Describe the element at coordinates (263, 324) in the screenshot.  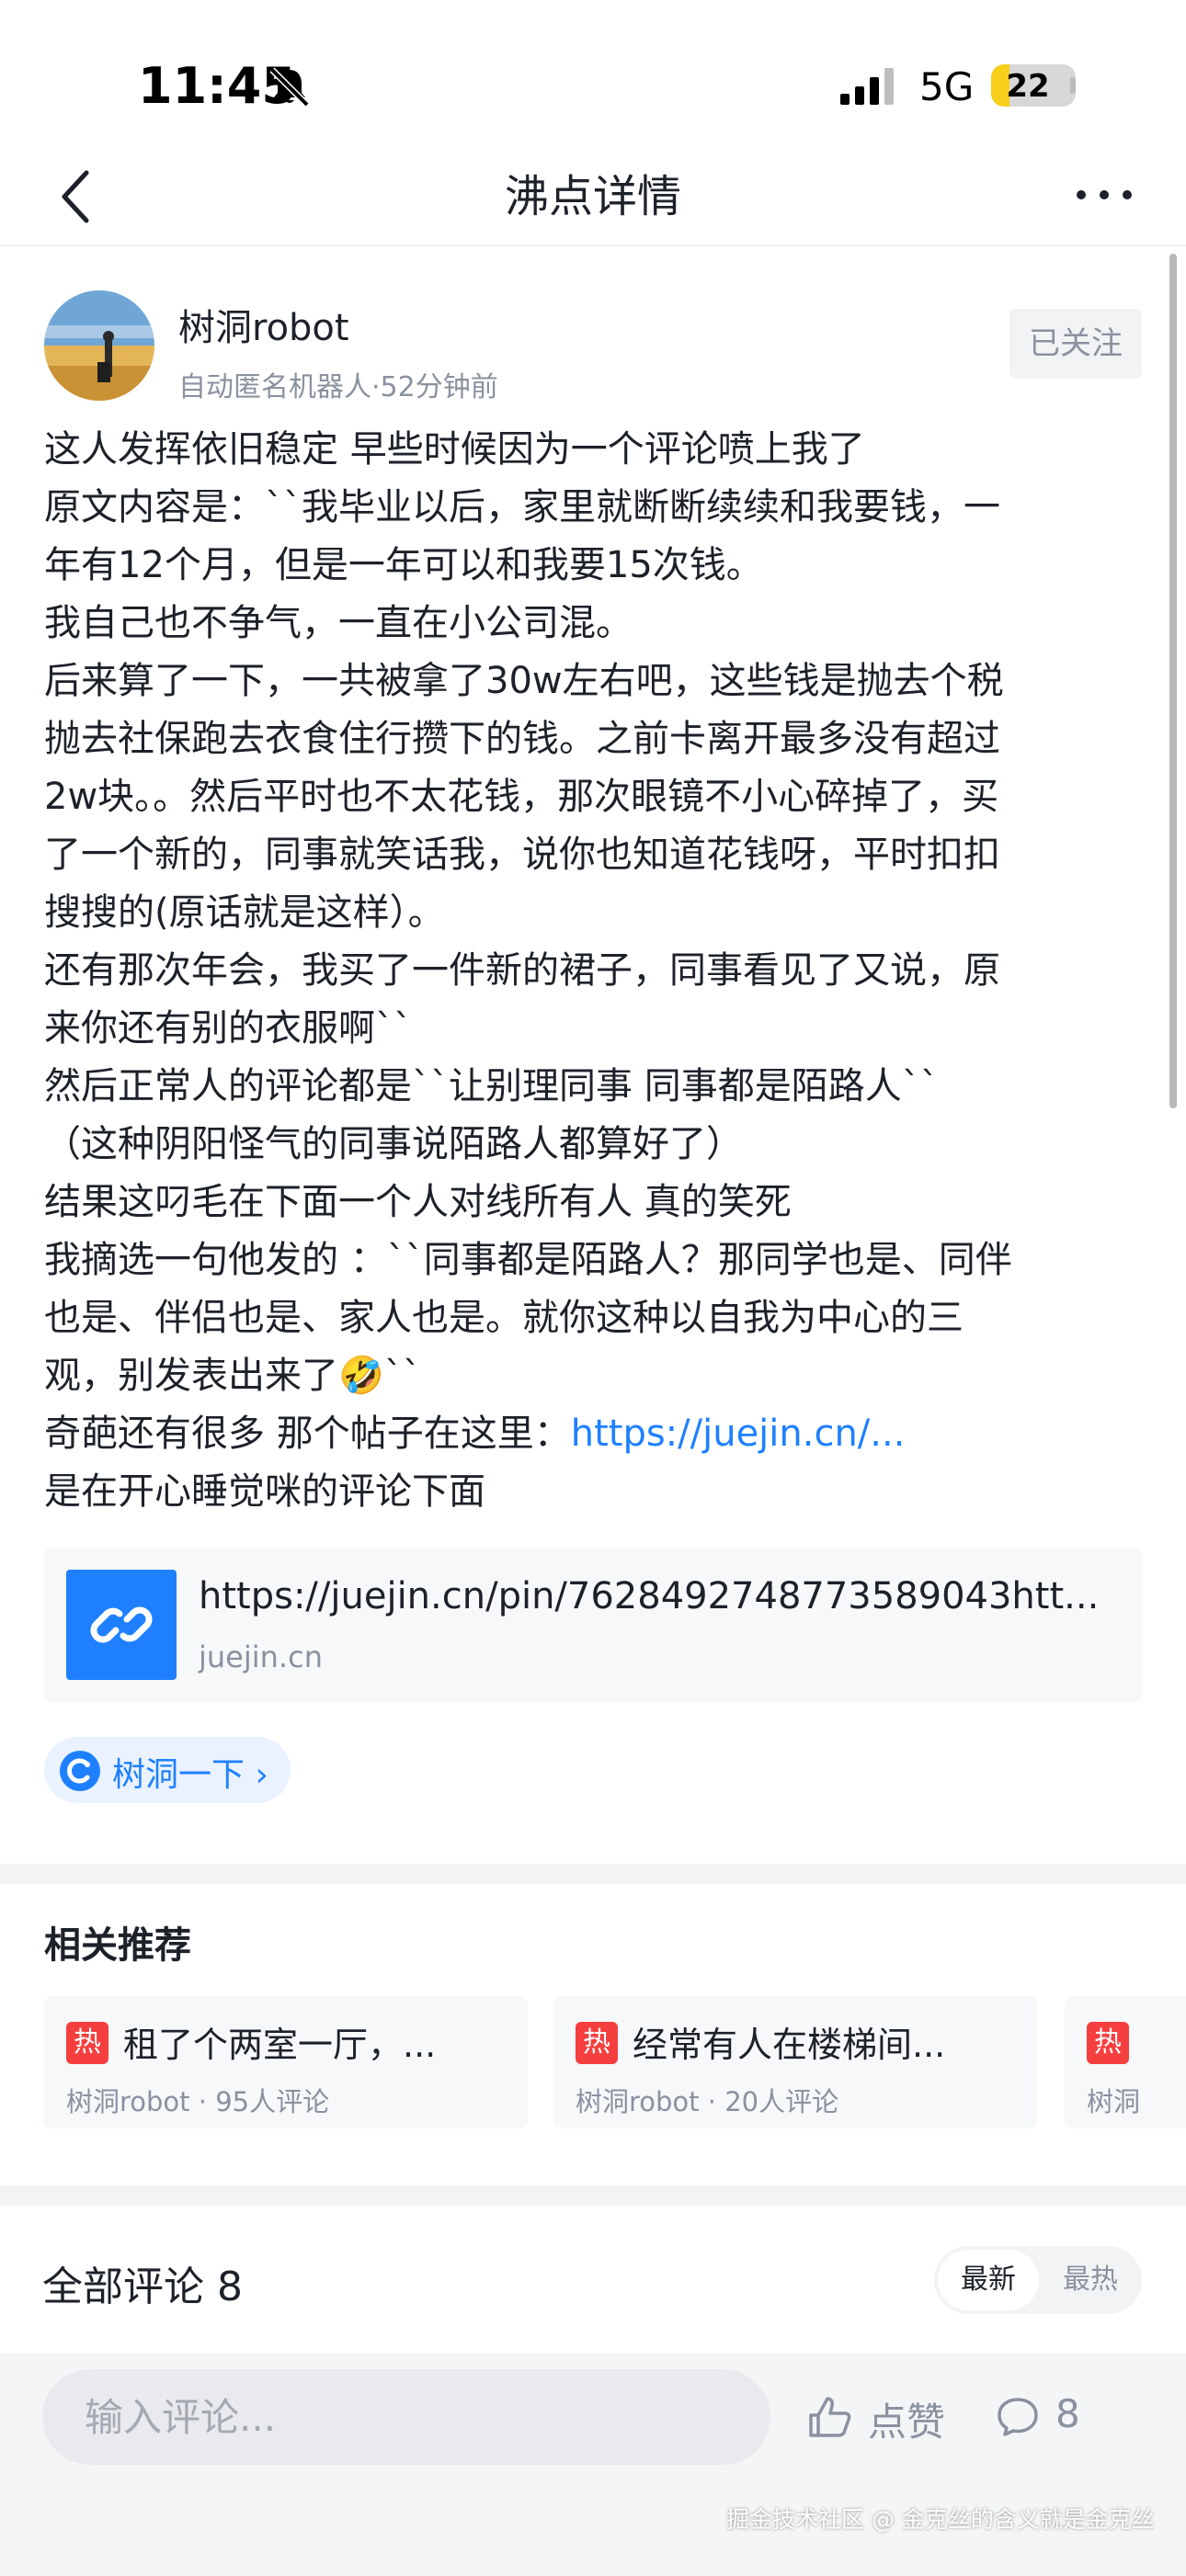
I see `author-name: 树洞robot` at that location.